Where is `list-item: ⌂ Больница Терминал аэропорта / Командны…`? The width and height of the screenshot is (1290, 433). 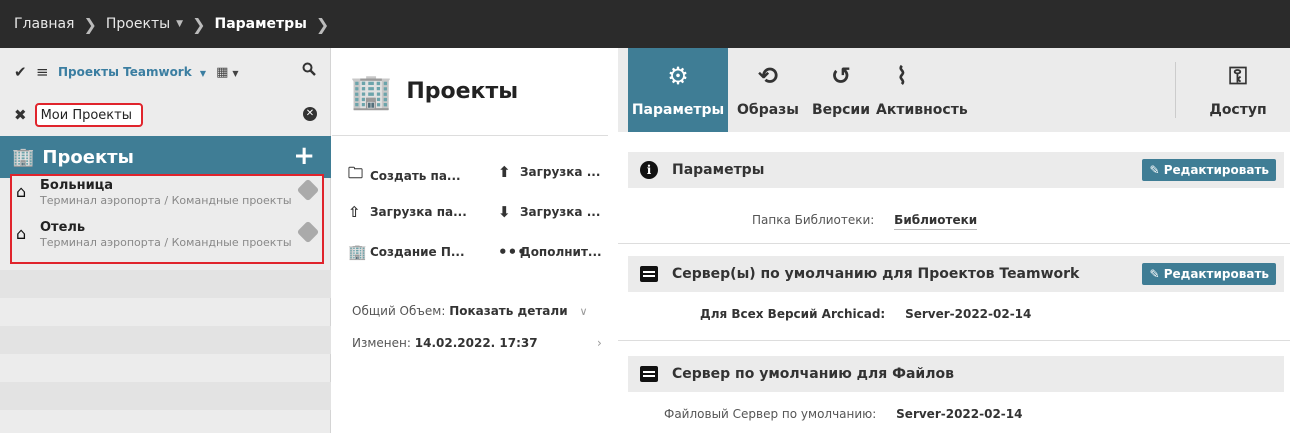 list-item: ⌂ Больница Терминал аэропорта / Командны… is located at coordinates (167, 197).